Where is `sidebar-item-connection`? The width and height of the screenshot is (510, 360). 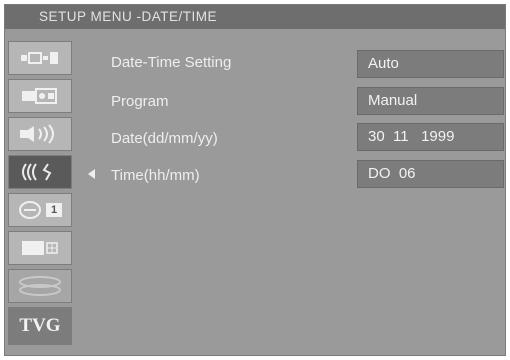
sidebar-item-connection is located at coordinates (40, 58).